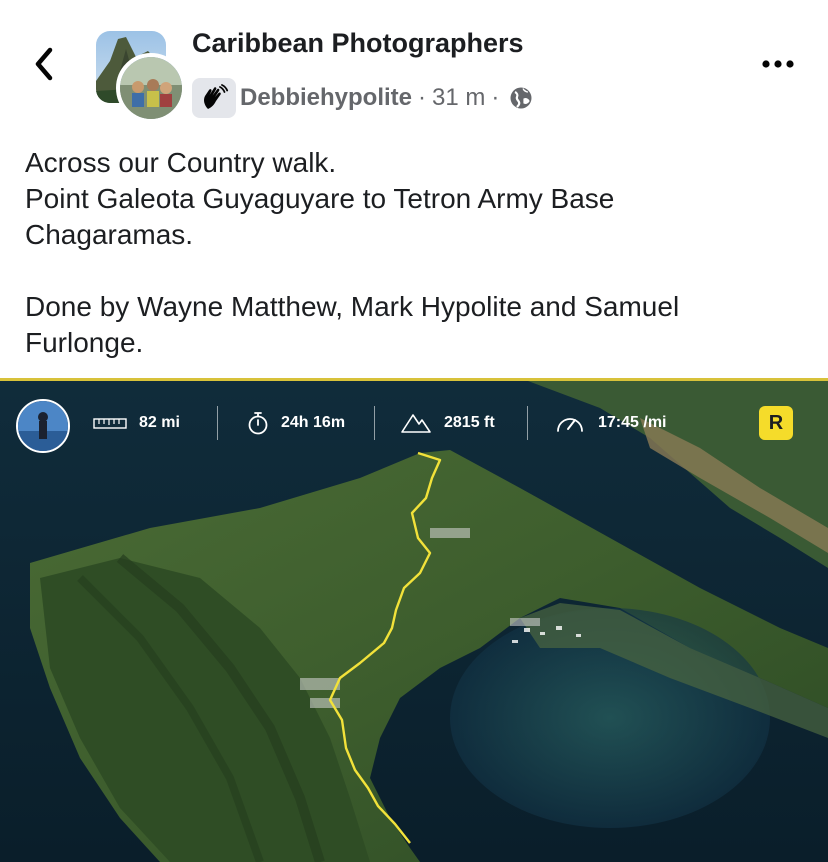 The image size is (828, 862). Describe the element at coordinates (151, 88) in the screenshot. I see `author-avatar` at that location.